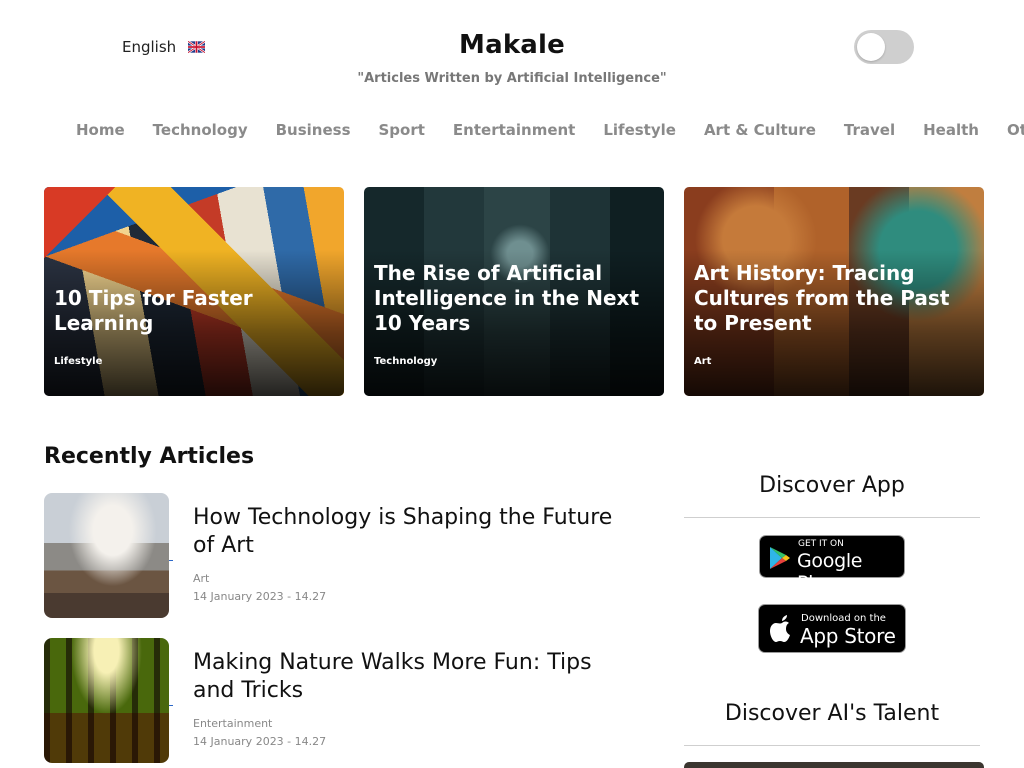 This screenshot has height=768, width=1024. I want to click on featured-category: Technology, so click(406, 361).